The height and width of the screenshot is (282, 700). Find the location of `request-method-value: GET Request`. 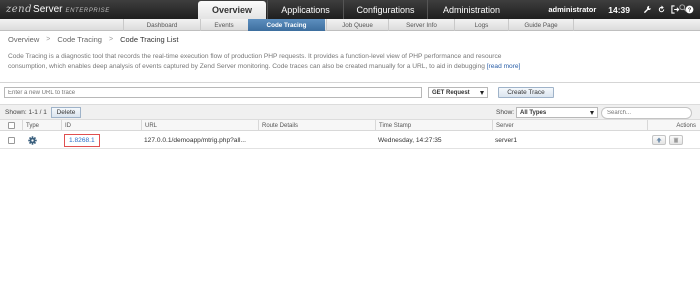

request-method-value: GET Request is located at coordinates (451, 92).